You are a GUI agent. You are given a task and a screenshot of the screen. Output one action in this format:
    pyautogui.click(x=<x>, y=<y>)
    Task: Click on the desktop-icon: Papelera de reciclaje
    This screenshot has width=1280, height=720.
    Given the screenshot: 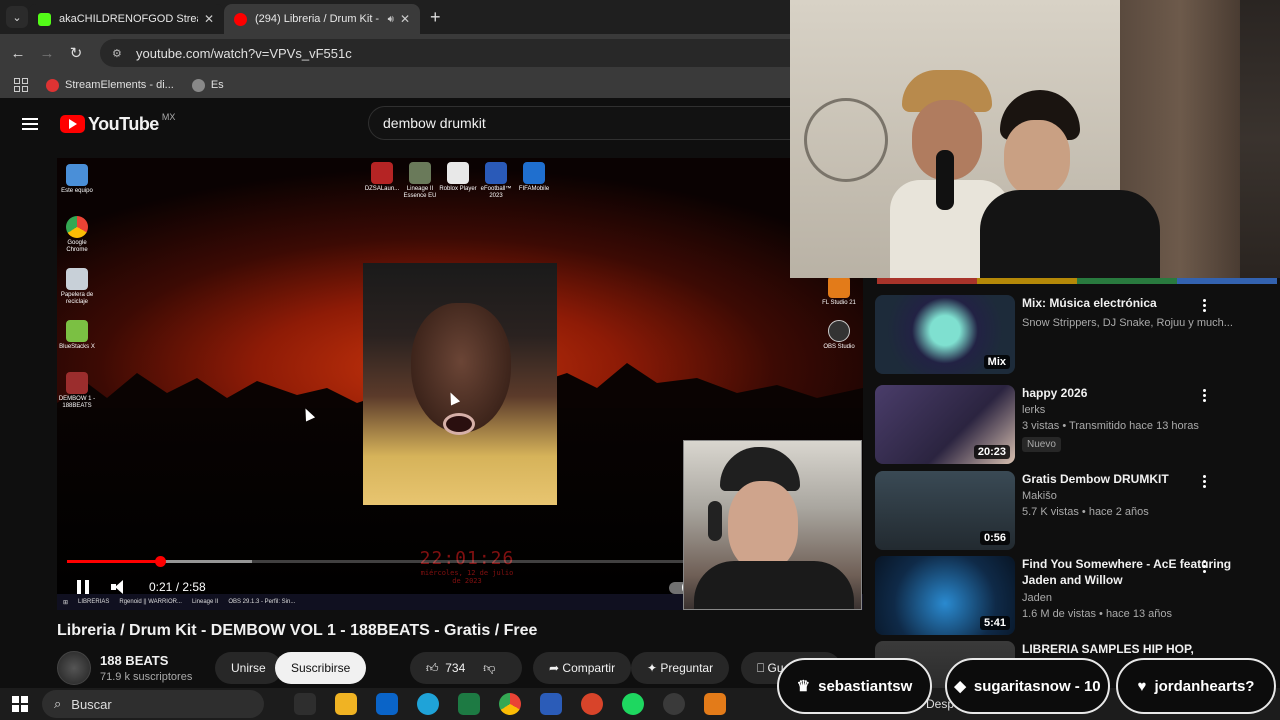 What is the action you would take?
    pyautogui.click(x=77, y=287)
    